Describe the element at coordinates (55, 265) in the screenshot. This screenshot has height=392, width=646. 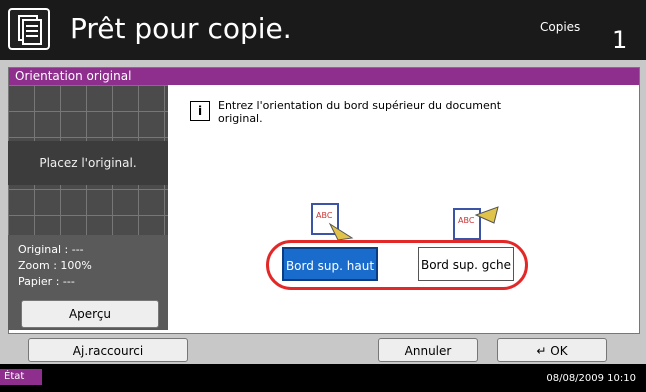
I see `zoom-info: Zoom : 100%` at that location.